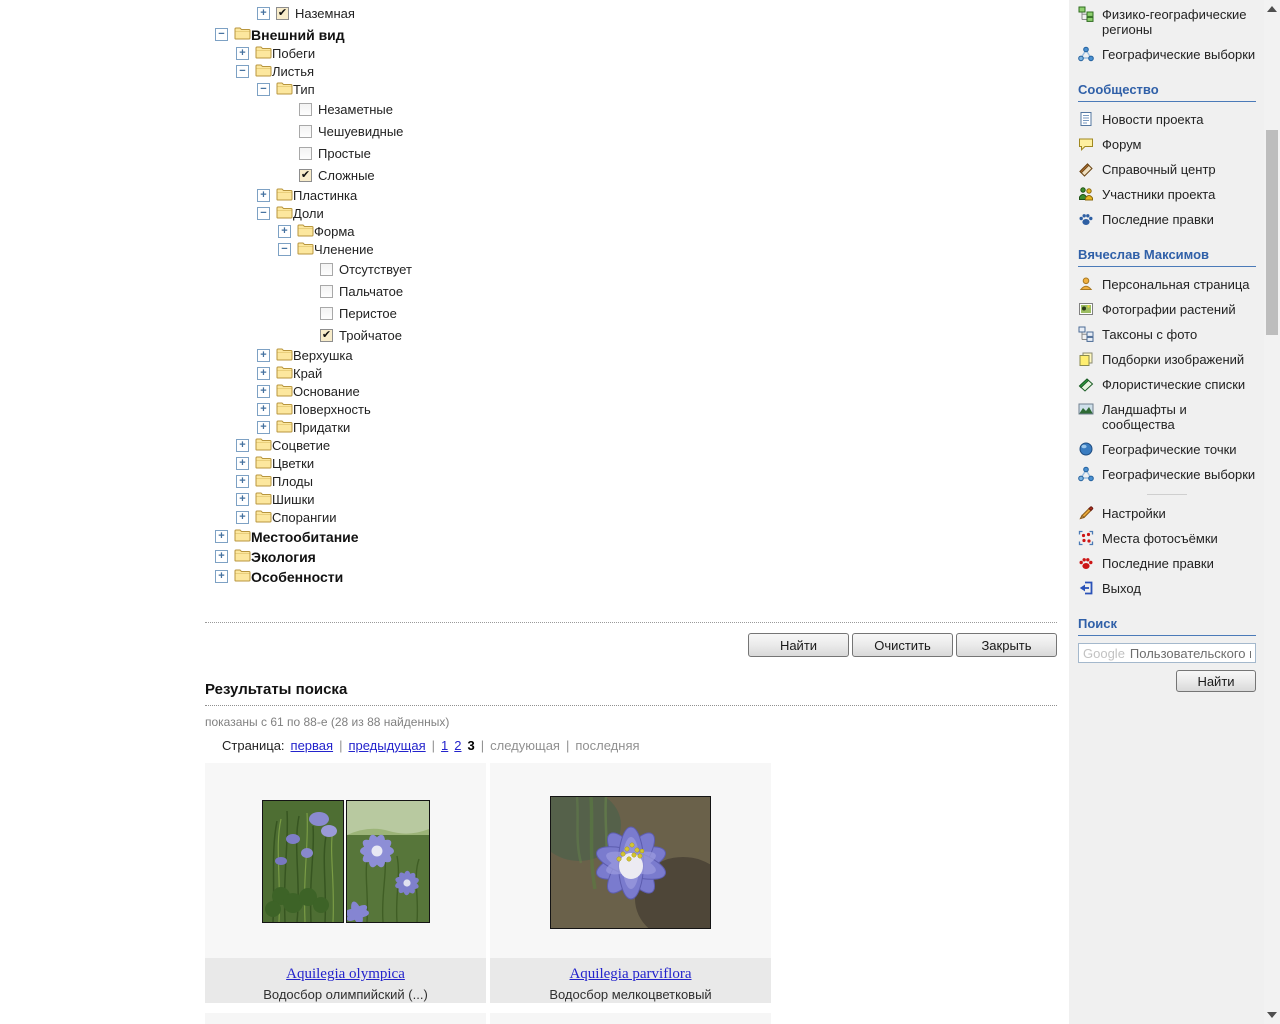  What do you see at coordinates (1272, 512) in the screenshot?
I see `vertical-scrollbar` at bounding box center [1272, 512].